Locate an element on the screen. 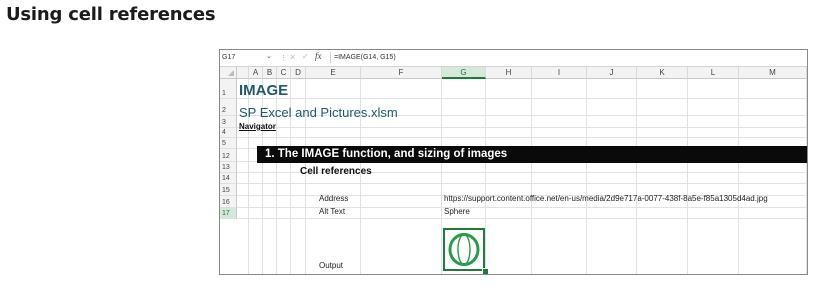 This screenshot has width=820, height=295. column-header-h: H is located at coordinates (509, 73).